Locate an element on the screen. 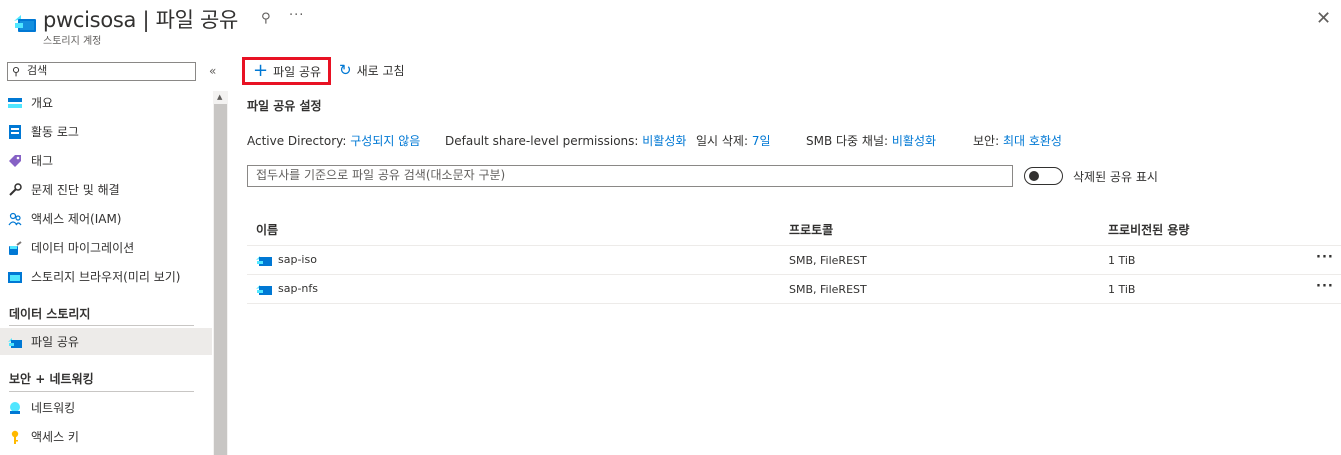 Image resolution: width=1341 pixels, height=455 pixels. storage-browser-icon is located at coordinates (15, 277).